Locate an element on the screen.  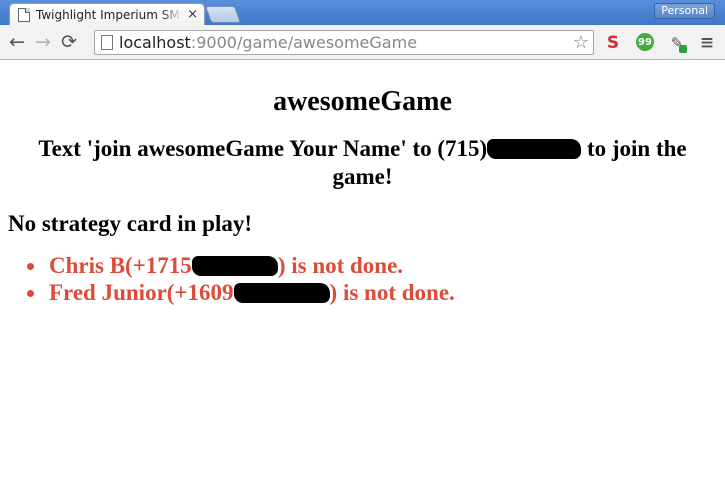
s-extension-icon: S is located at coordinates (613, 43).